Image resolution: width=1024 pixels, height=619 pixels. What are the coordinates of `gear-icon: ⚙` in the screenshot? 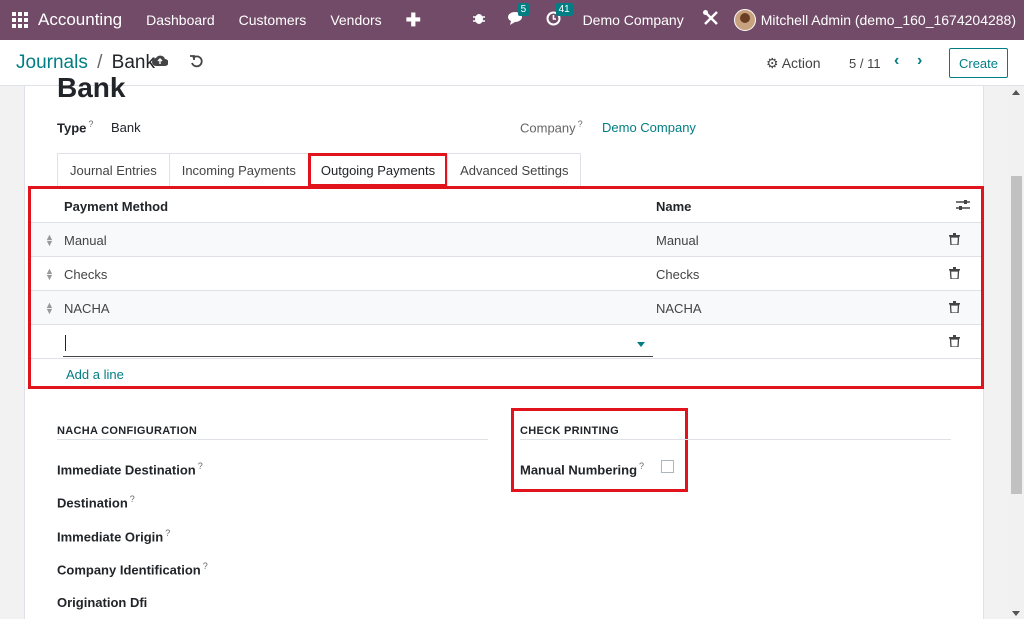 It's located at (772, 63).